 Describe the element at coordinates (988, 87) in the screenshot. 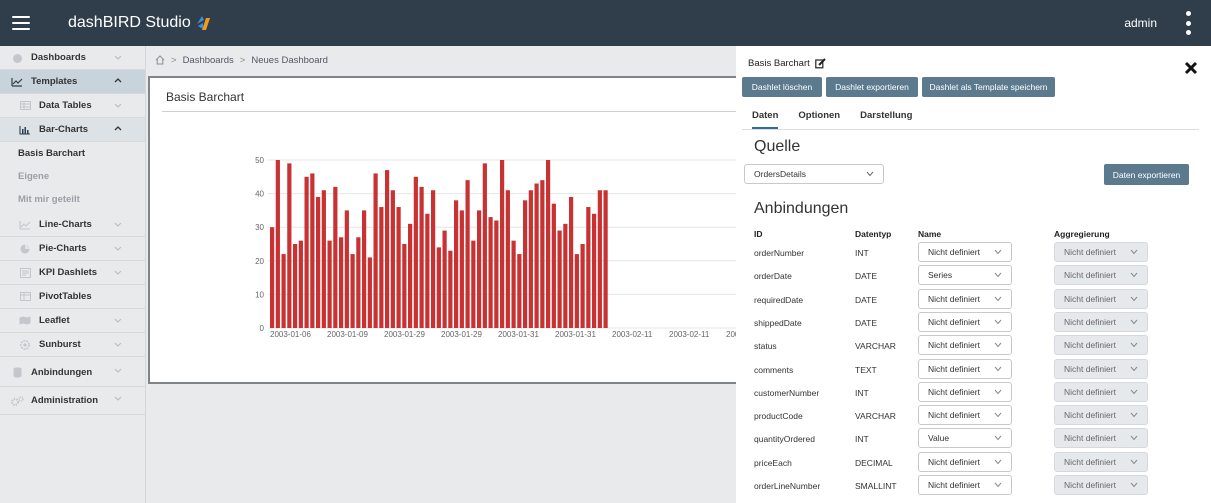

I see `save-as-template-button: Dashlet als Template speichern` at that location.